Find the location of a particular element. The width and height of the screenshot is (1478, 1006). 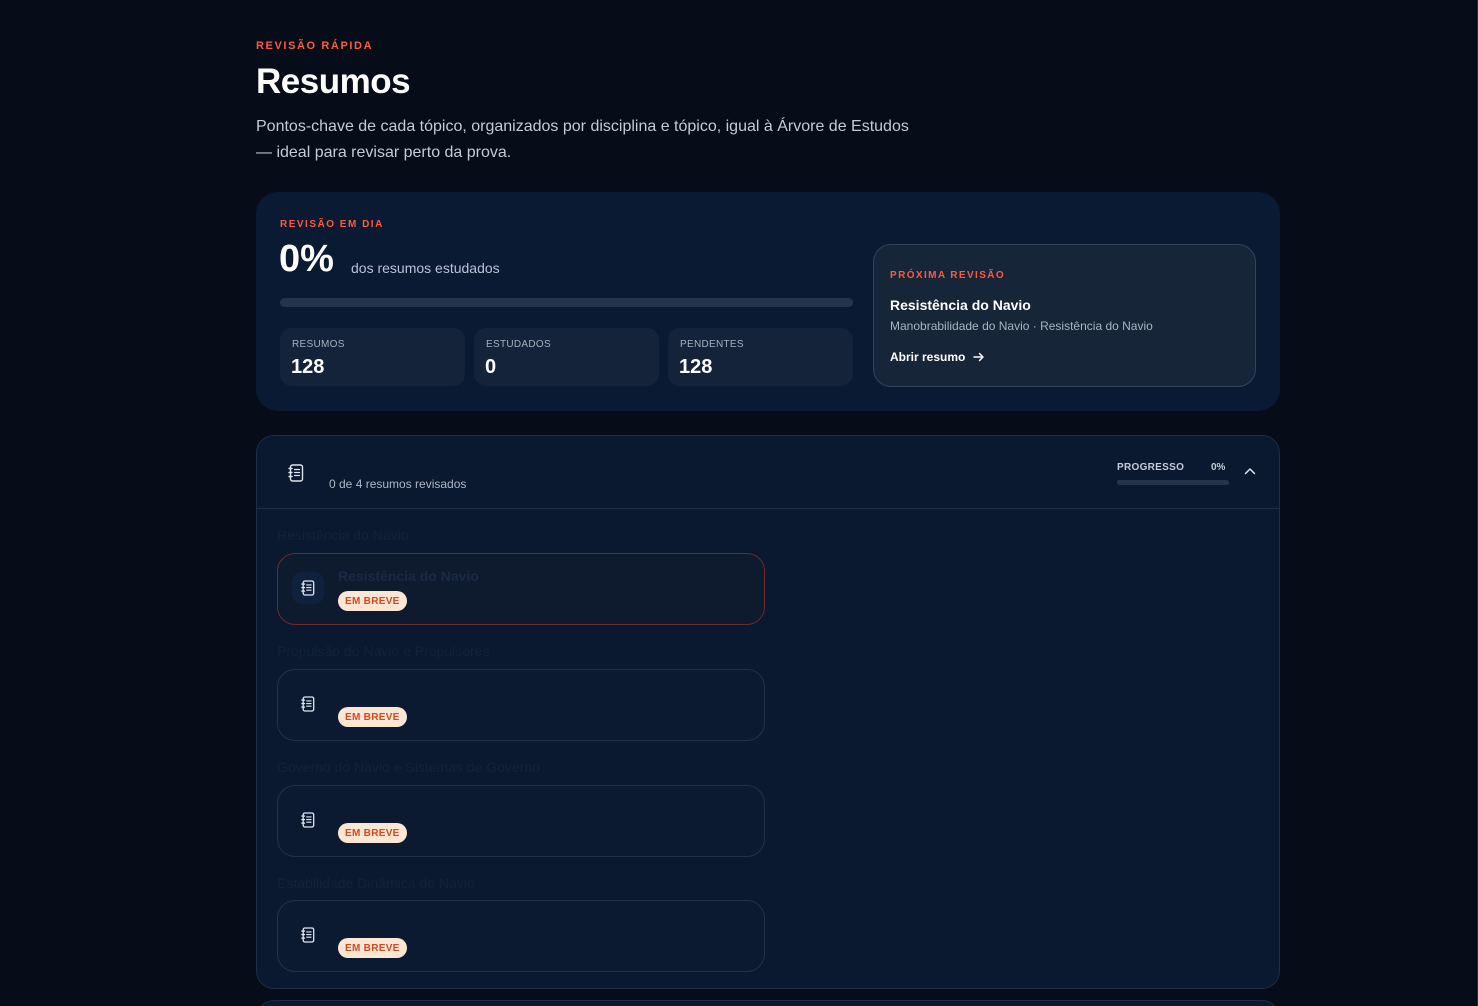

stat-resumos: RESUMOS 128 is located at coordinates (372, 357).